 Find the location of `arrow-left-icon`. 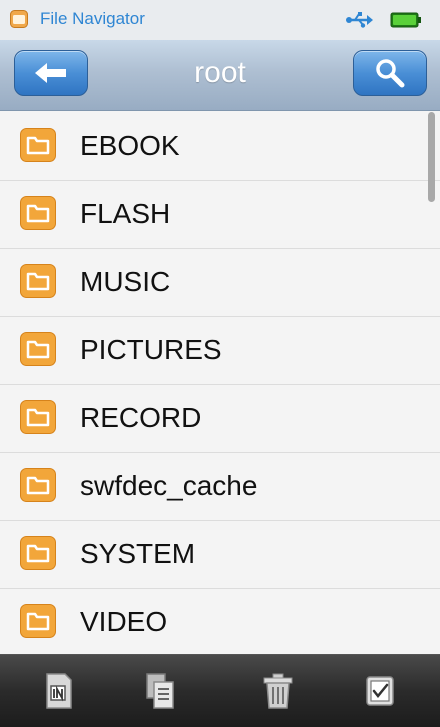

arrow-left-icon is located at coordinates (50, 73).